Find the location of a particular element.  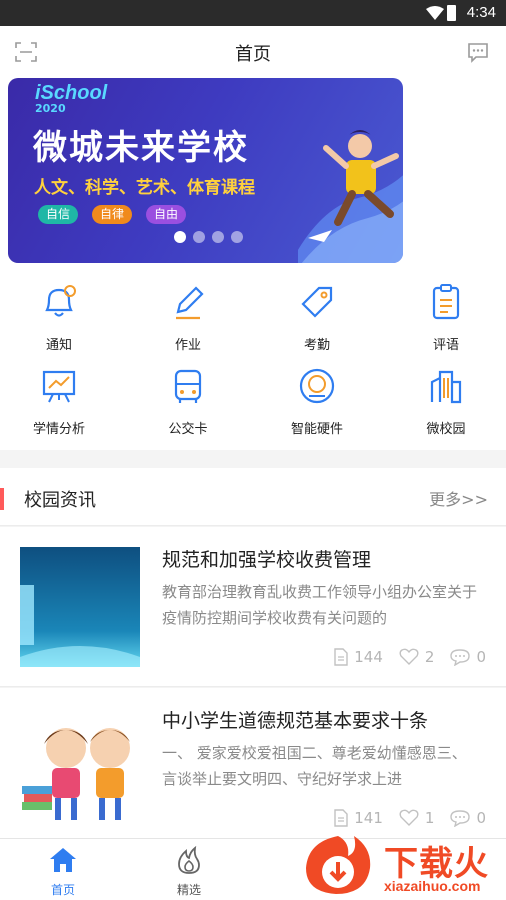

bus-icon is located at coordinates (188, 386).